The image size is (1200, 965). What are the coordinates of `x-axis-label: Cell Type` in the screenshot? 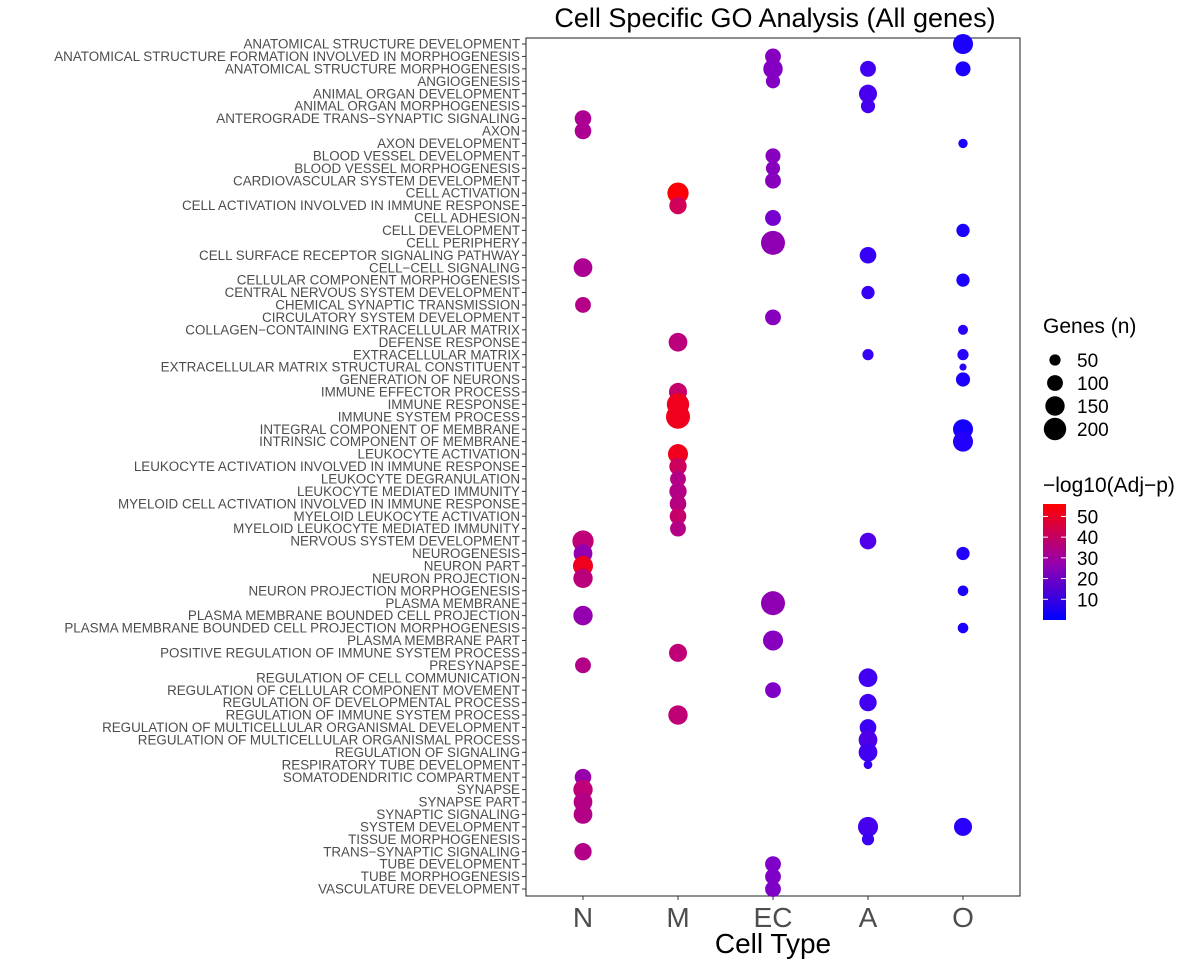 It's located at (773, 943).